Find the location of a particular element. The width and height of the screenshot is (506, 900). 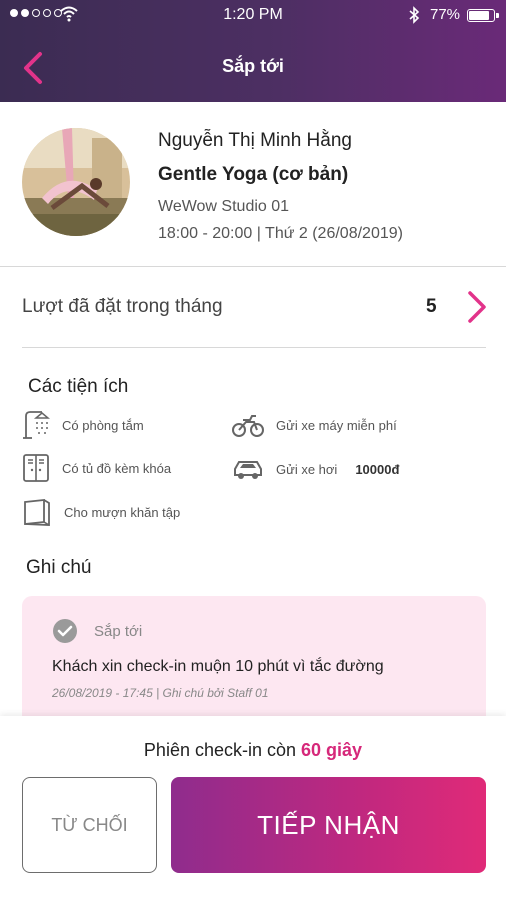

checkin-session-text: Phiên check-in còn 60 giây is located at coordinates (253, 750).